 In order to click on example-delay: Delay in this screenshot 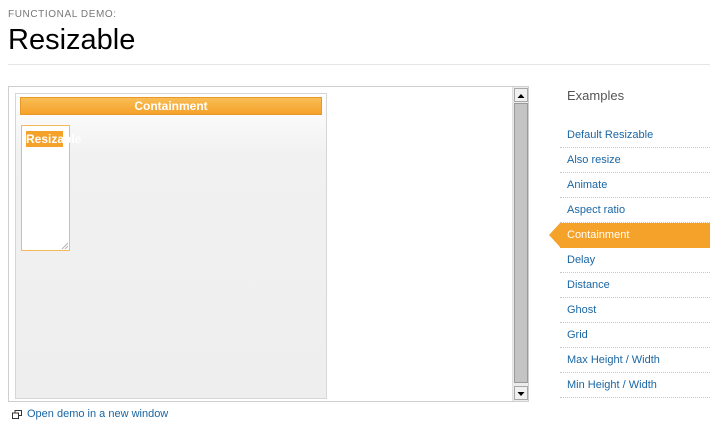, I will do `click(635, 260)`.